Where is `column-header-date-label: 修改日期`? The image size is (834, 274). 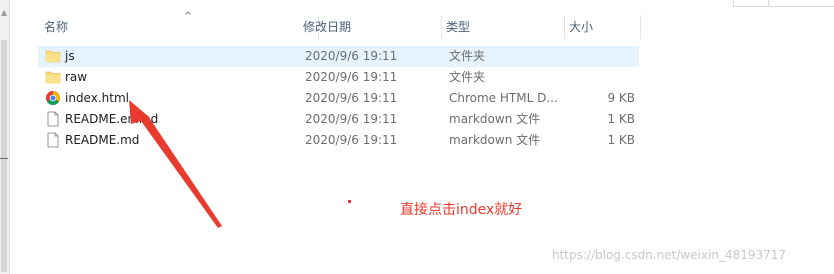 column-header-date-label: 修改日期 is located at coordinates (327, 27).